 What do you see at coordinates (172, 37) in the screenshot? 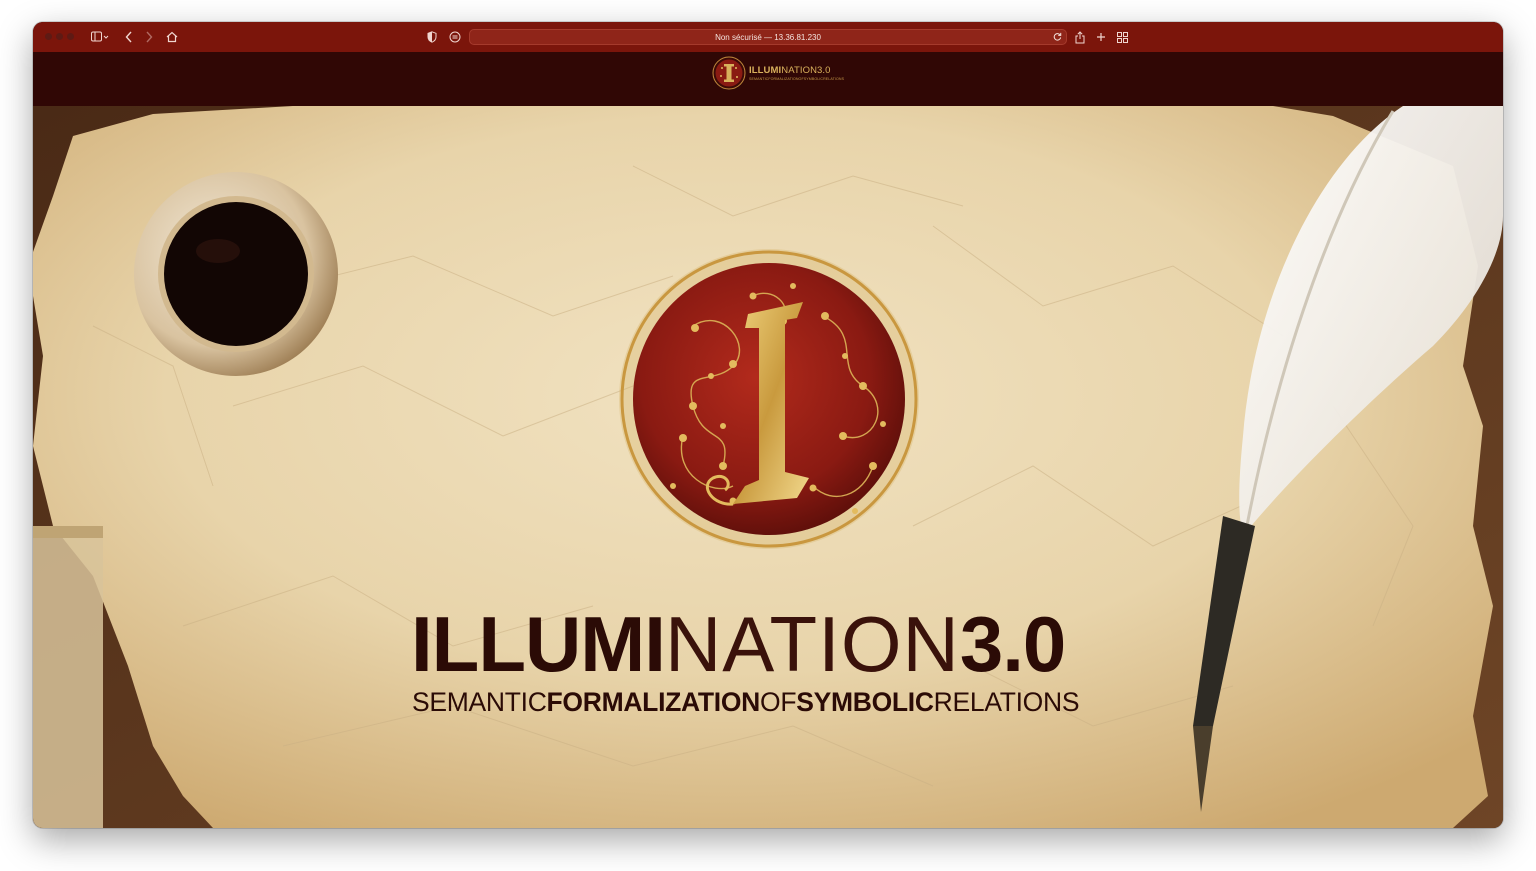
I see `home-icon` at bounding box center [172, 37].